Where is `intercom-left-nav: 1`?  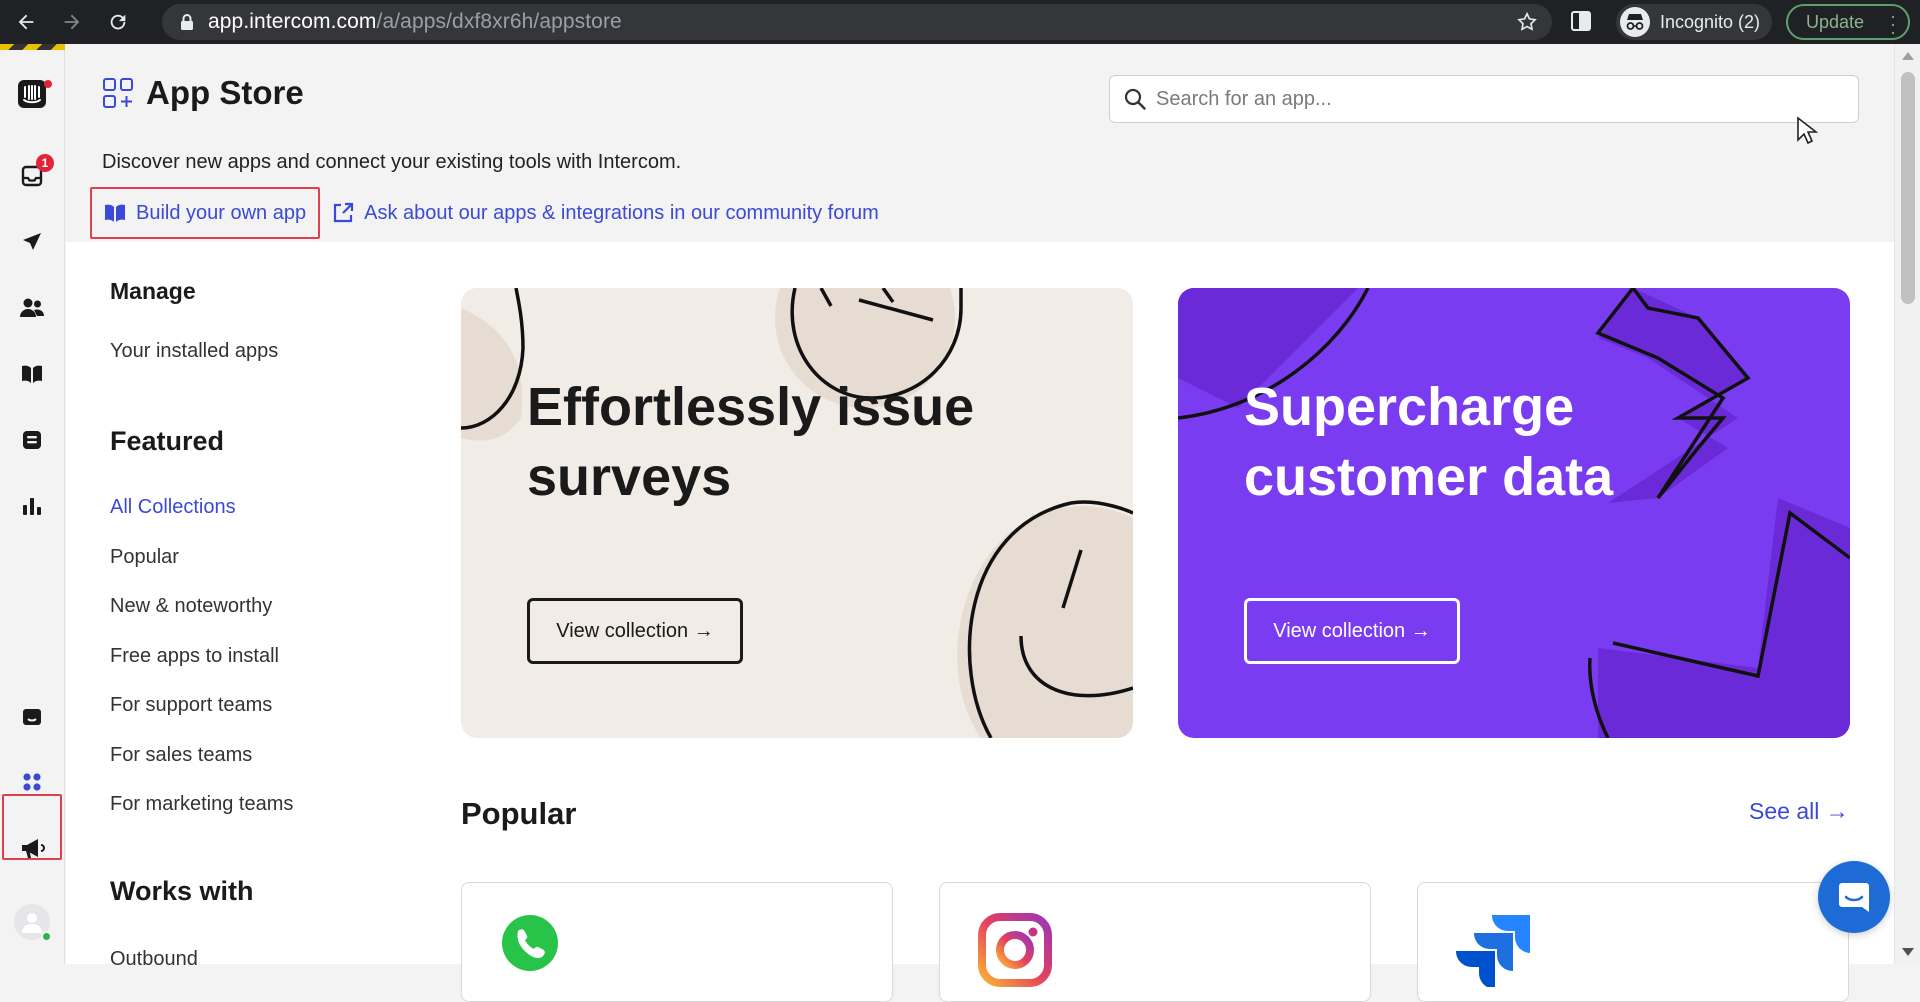 intercom-left-nav: 1 is located at coordinates (32, 504).